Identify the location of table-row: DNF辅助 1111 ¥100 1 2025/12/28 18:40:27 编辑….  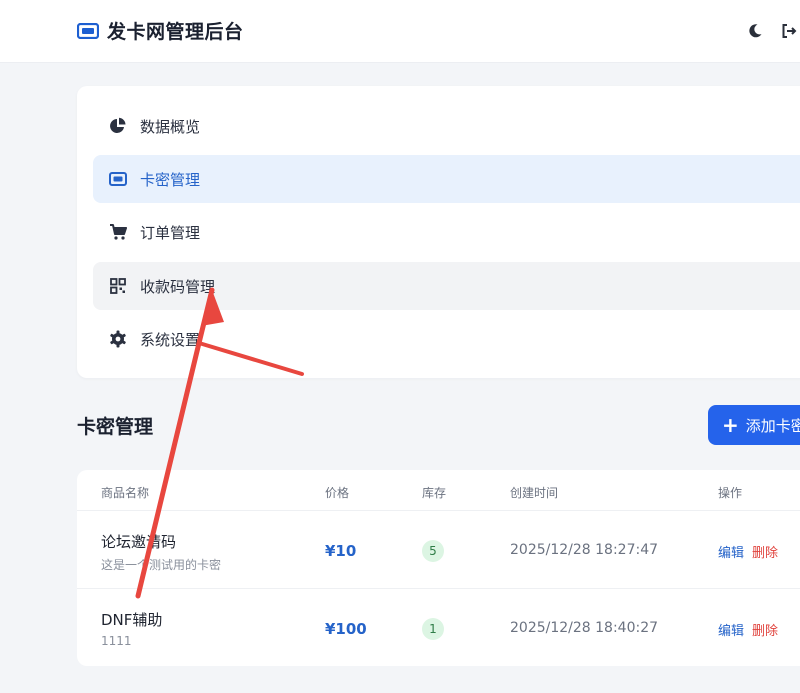
(438, 627).